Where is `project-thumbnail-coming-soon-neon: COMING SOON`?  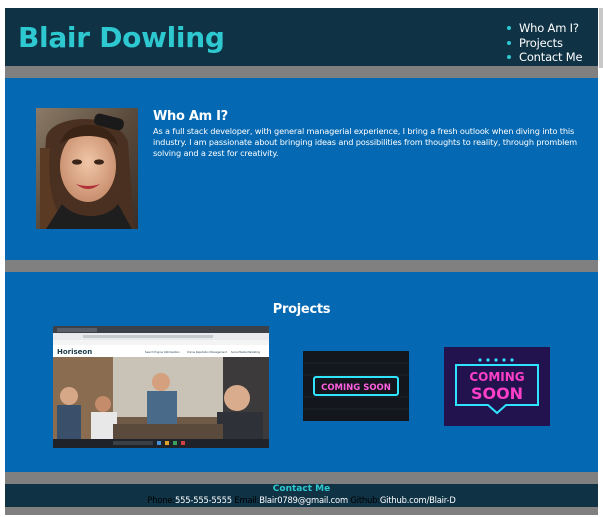
project-thumbnail-coming-soon-neon: COMING SOON is located at coordinates (497, 386).